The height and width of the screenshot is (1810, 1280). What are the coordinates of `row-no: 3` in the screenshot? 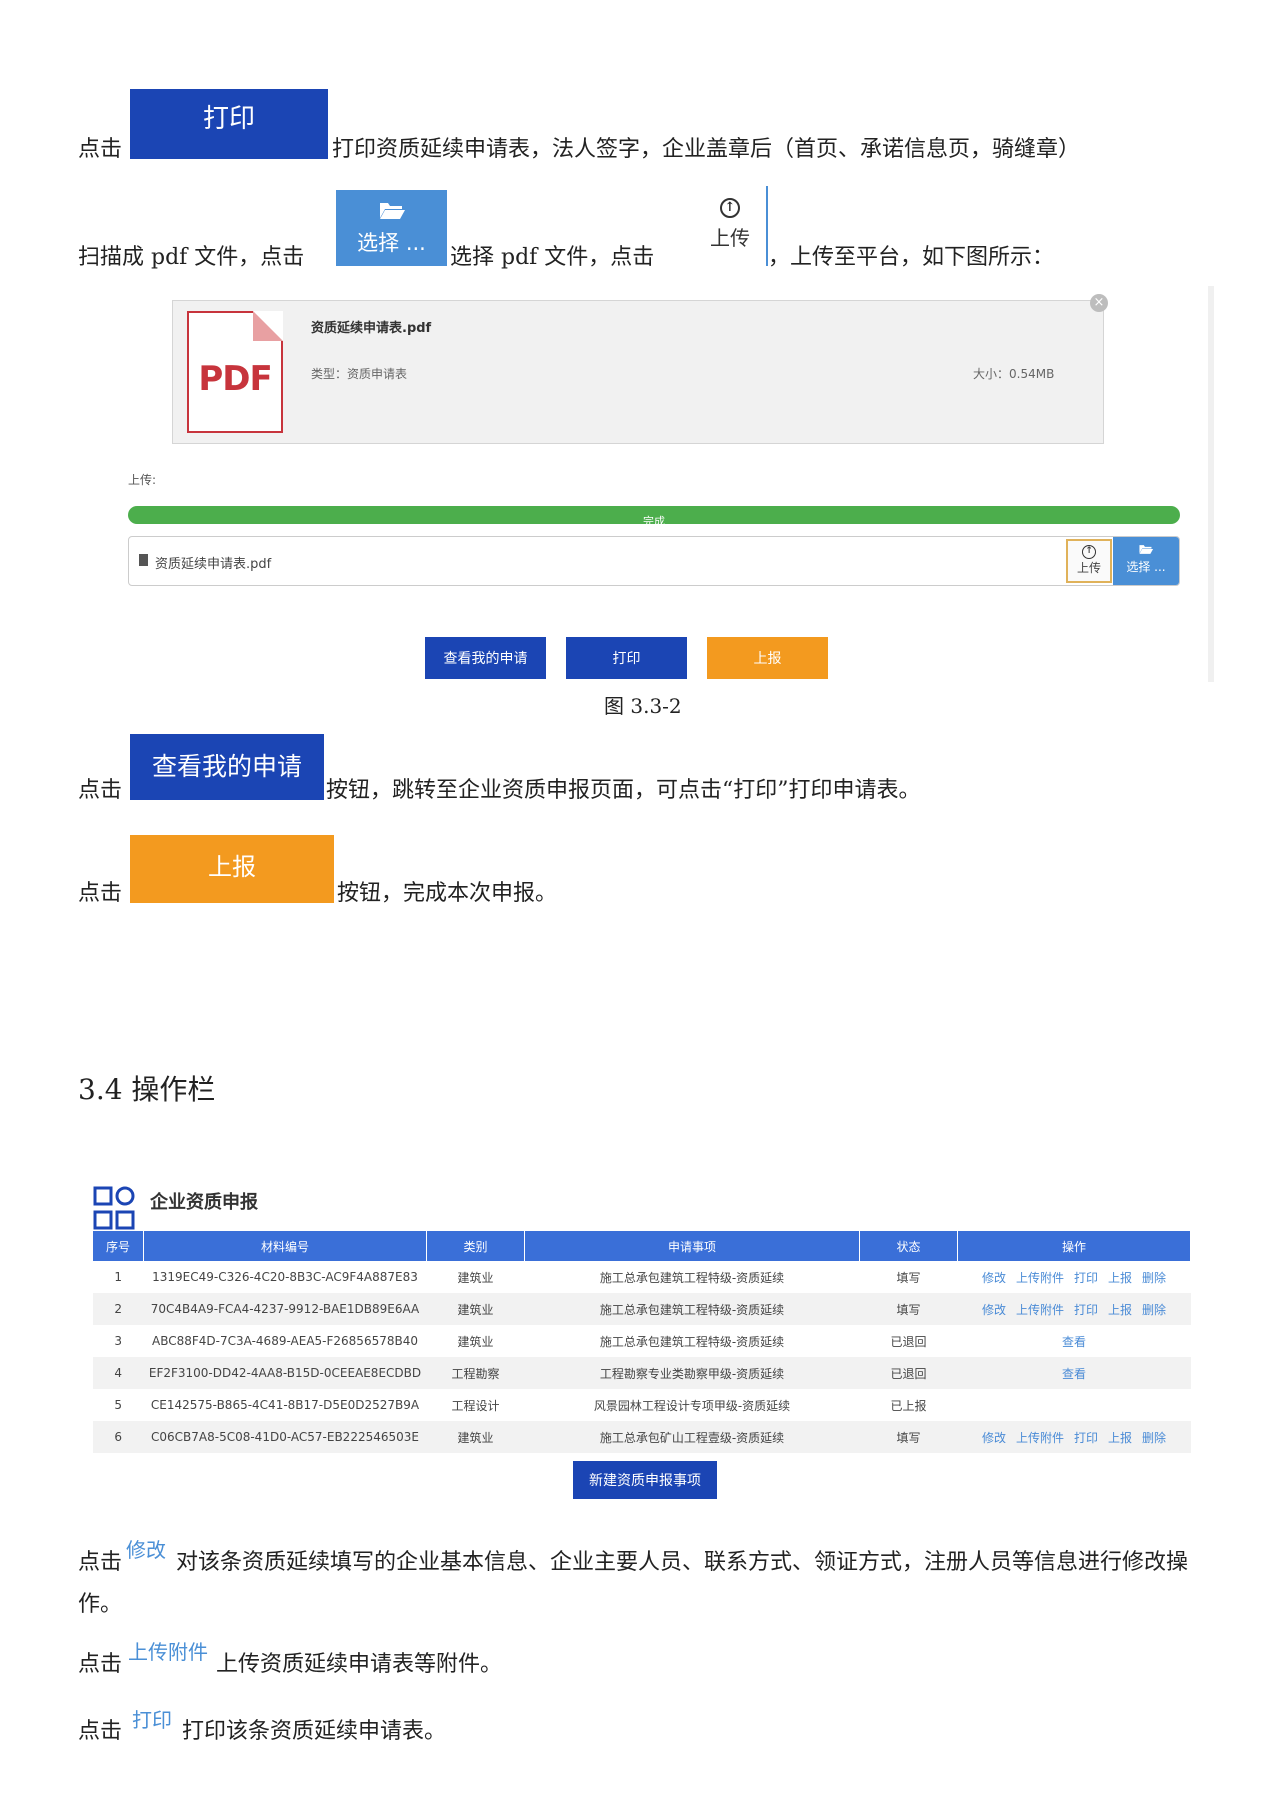 It's located at (118, 1341).